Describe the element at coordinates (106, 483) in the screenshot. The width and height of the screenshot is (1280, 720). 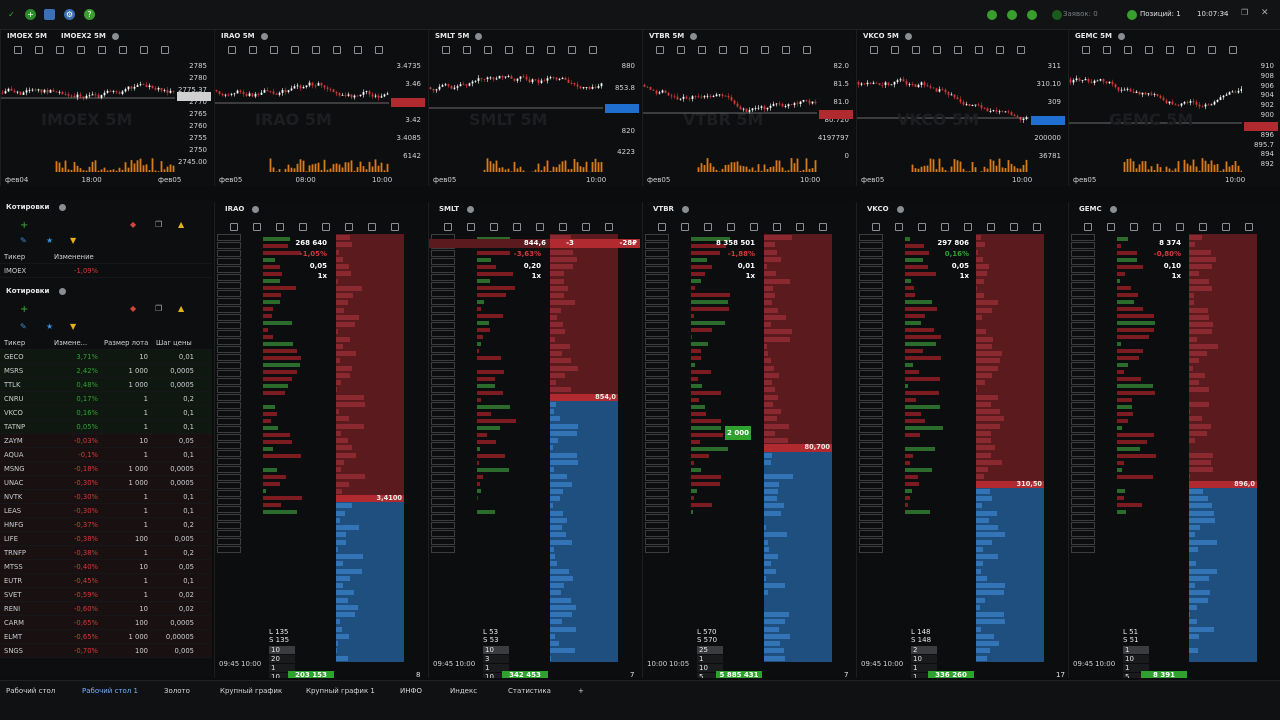
I see `watchlist-row: UNAC -0,30% 1 000 0,0005` at that location.